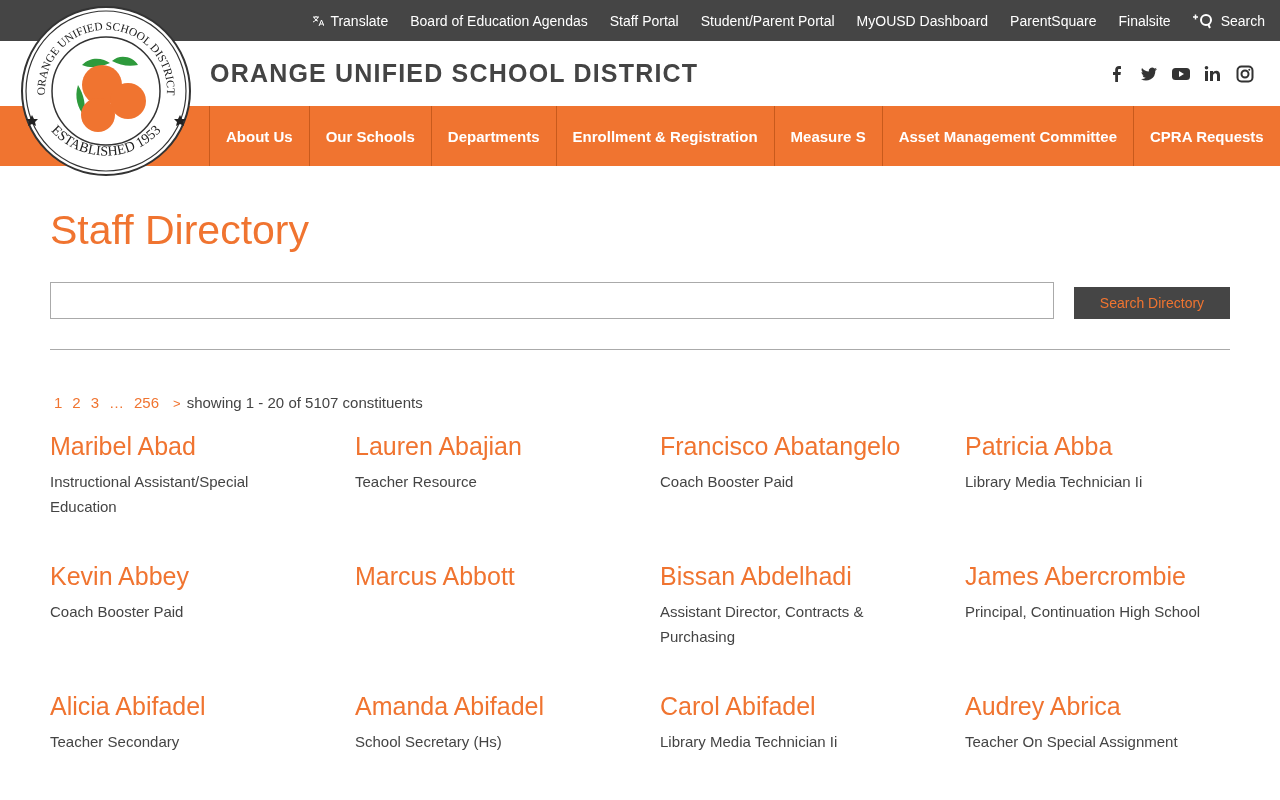 This screenshot has width=1280, height=800. What do you see at coordinates (767, 20) in the screenshot?
I see `utility-link: Student/Parent Portal` at bounding box center [767, 20].